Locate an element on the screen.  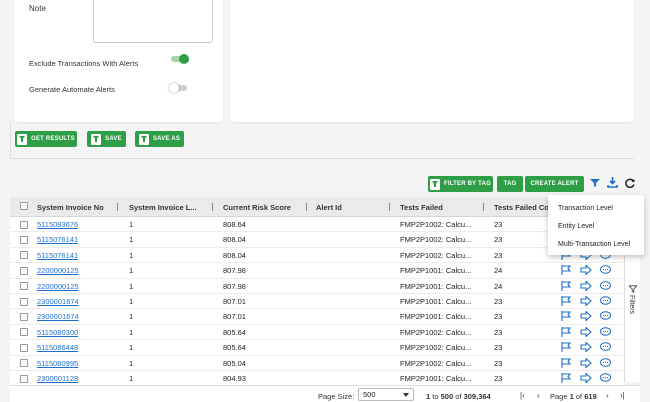
invoice-link: 5115083676 is located at coordinates (57, 224).